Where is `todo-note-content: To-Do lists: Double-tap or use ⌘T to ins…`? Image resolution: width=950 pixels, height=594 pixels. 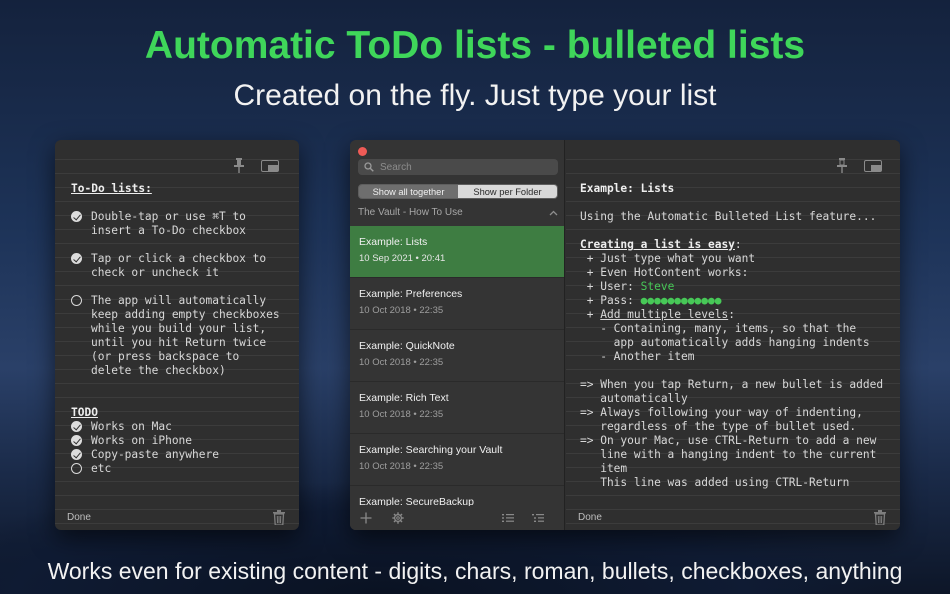 todo-note-content: To-Do lists: Double-tap or use ⌘T to ins… is located at coordinates (181, 329).